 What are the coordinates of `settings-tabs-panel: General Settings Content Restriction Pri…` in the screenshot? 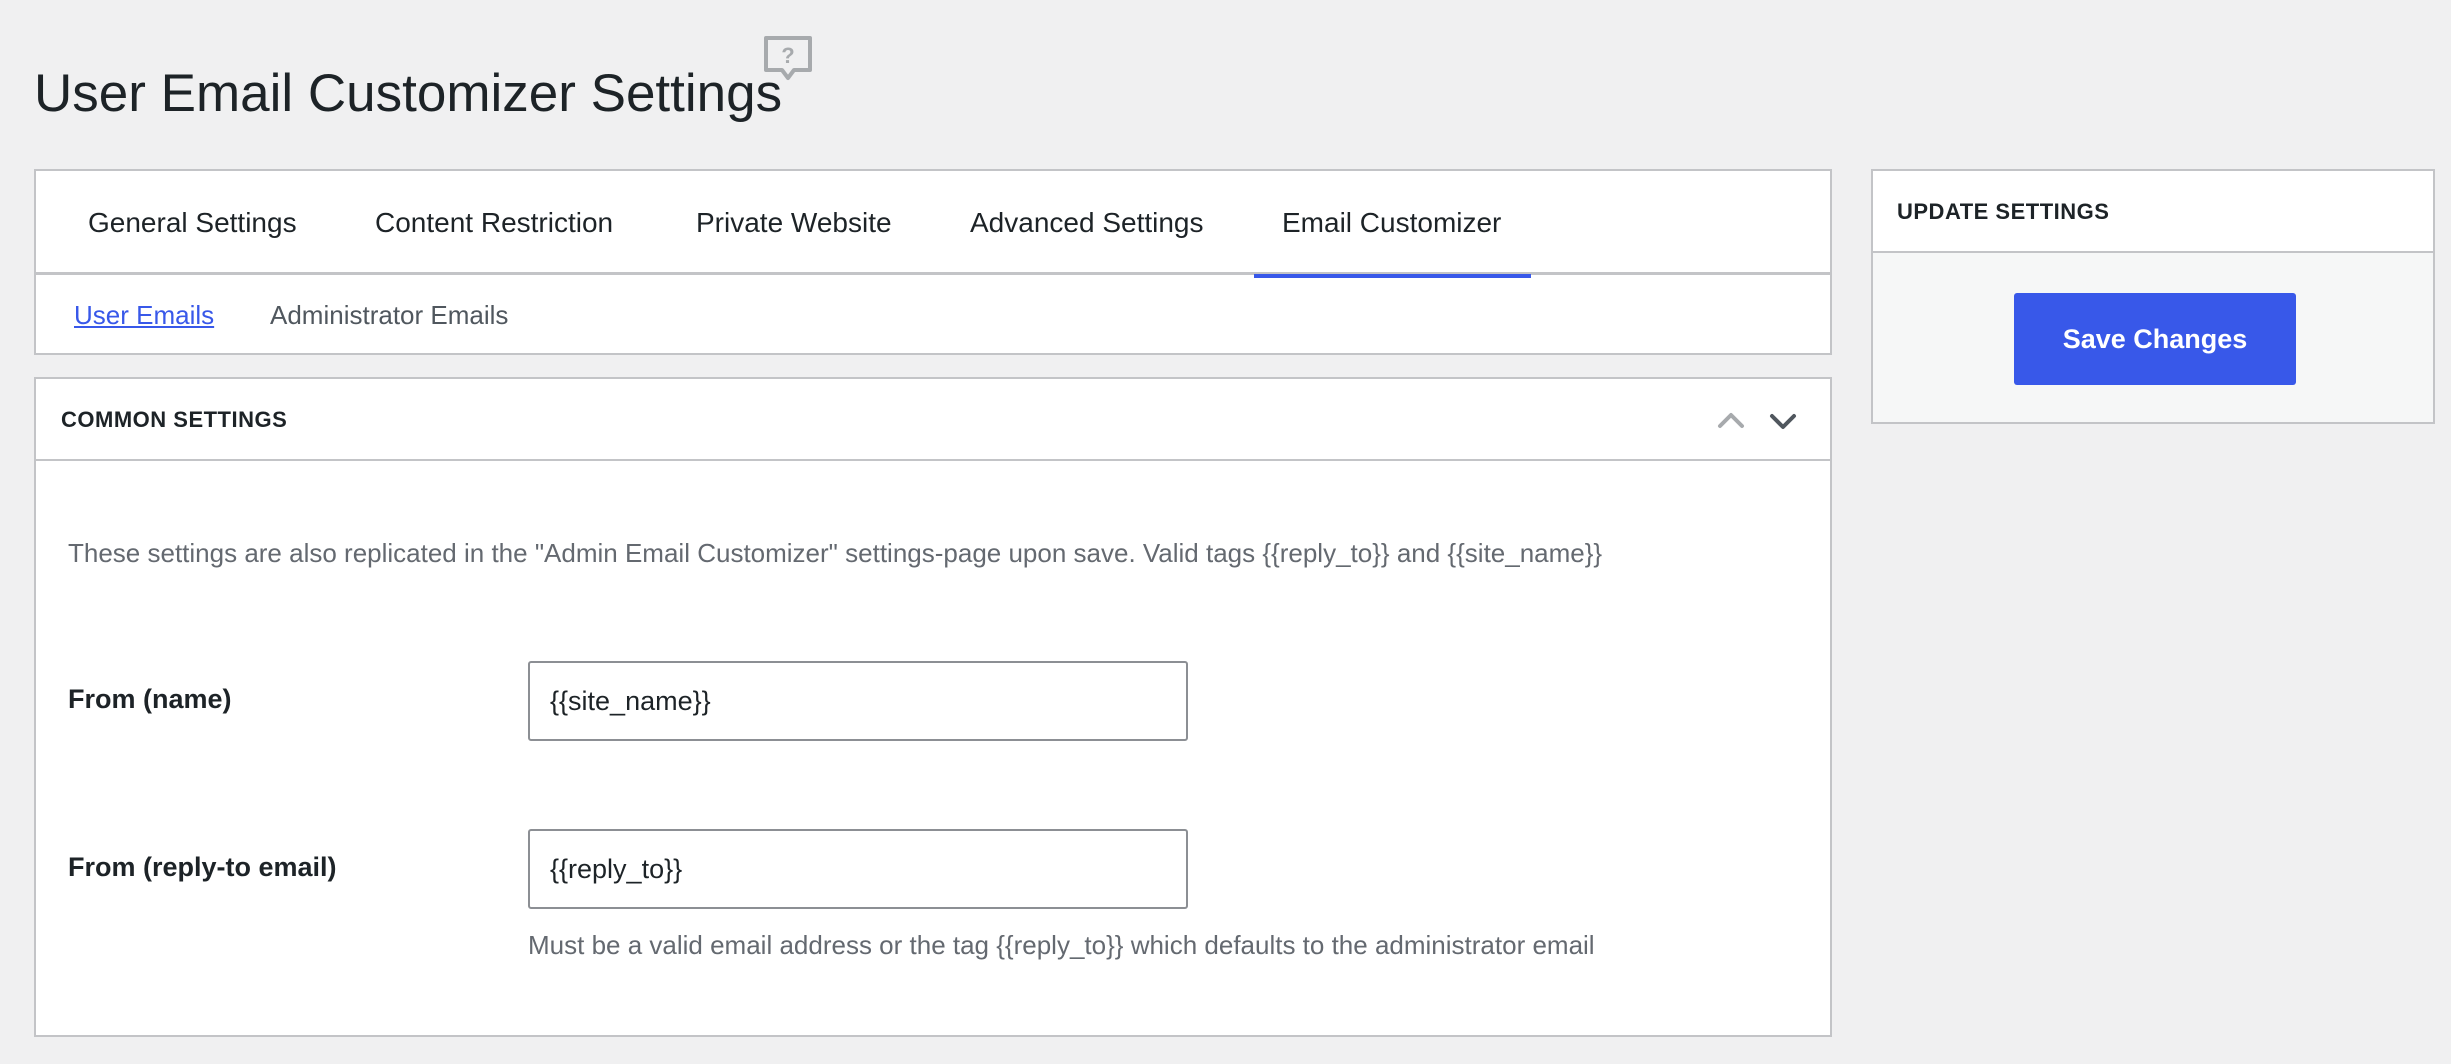 It's located at (933, 262).